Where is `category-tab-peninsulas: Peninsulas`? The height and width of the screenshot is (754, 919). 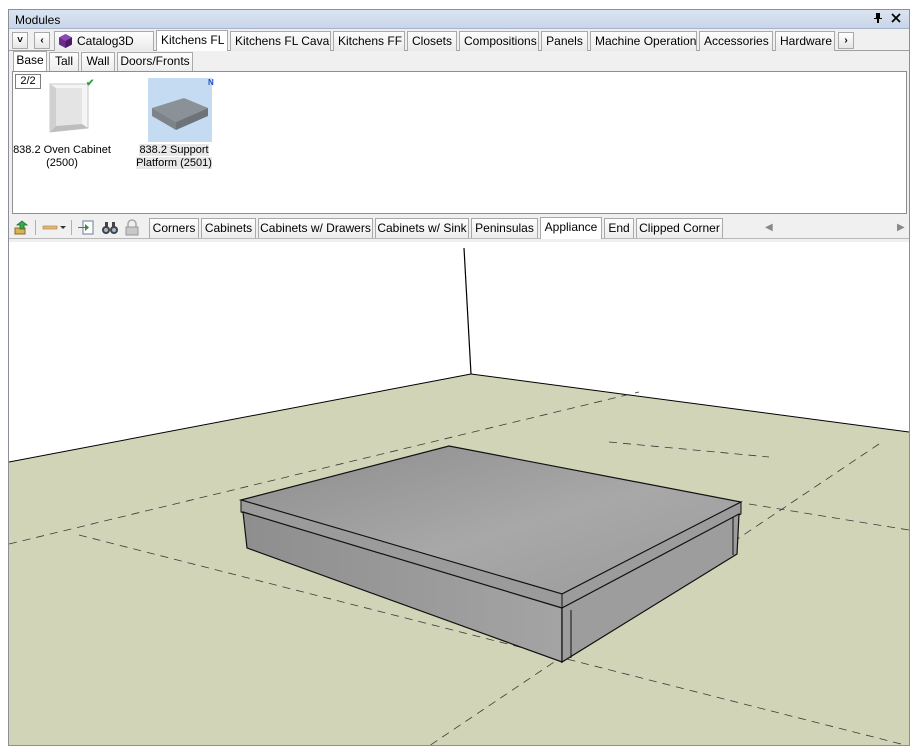 category-tab-peninsulas: Peninsulas is located at coordinates (504, 228).